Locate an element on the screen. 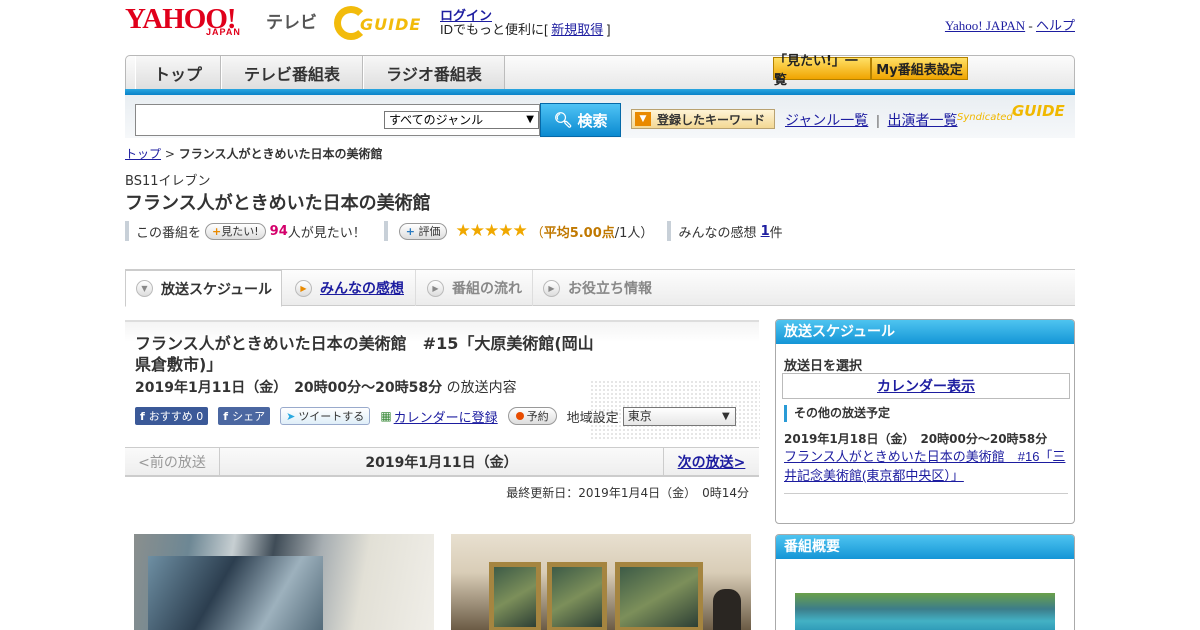  next-episode-link: フランス人がときめいた日本の美術館 #16「三井記念美術館(東京都中央区）」 is located at coordinates (926, 466).